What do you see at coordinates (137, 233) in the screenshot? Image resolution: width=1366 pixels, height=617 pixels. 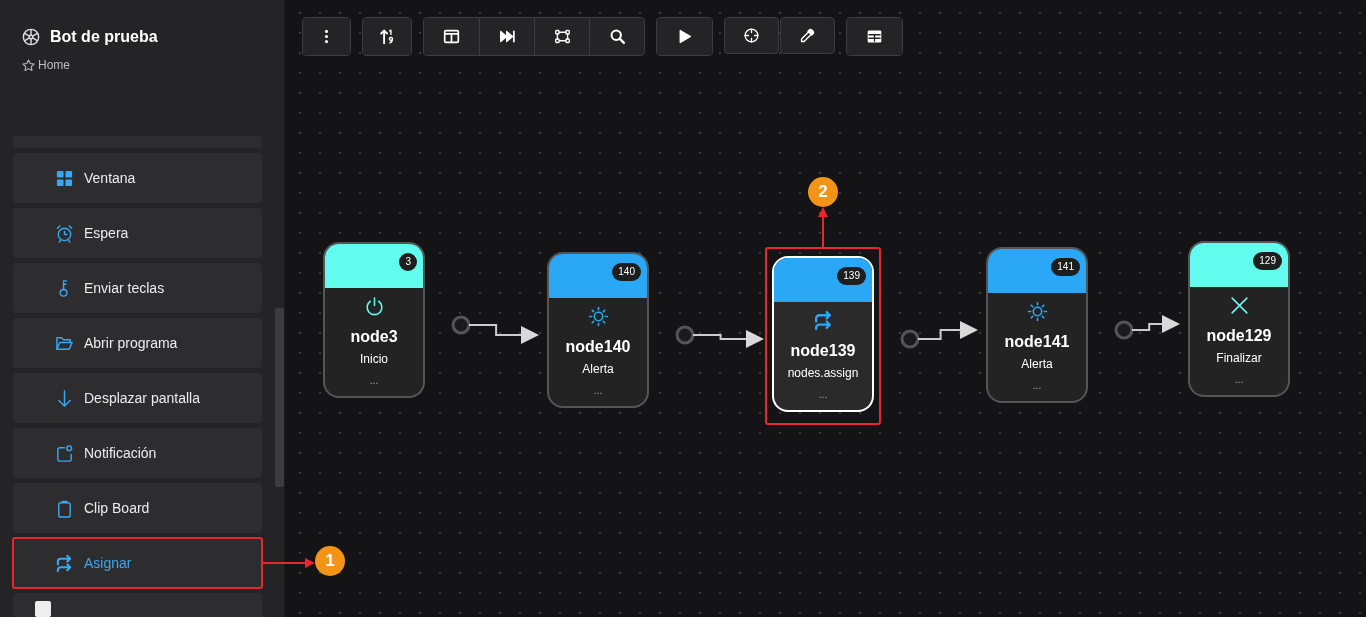 I see `sidebar-item: Espera` at bounding box center [137, 233].